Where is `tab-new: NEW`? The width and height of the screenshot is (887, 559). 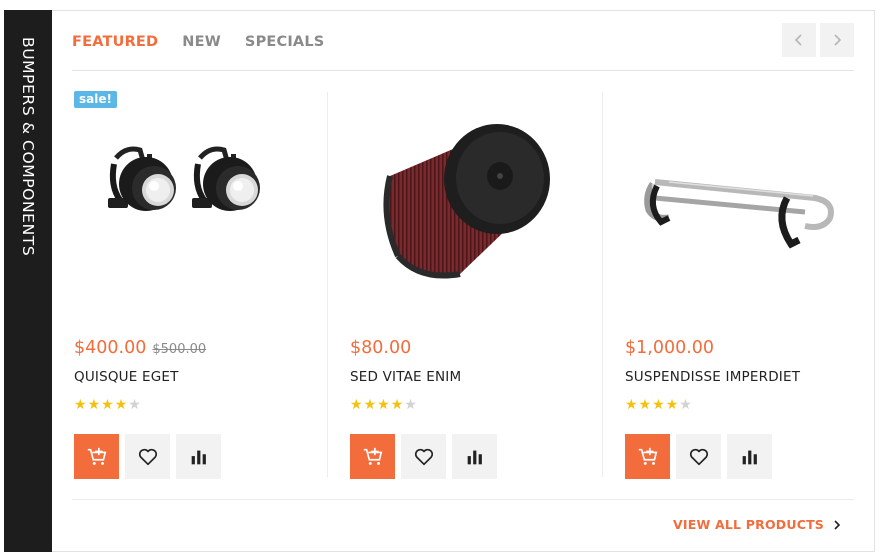
tab-new: NEW is located at coordinates (201, 42).